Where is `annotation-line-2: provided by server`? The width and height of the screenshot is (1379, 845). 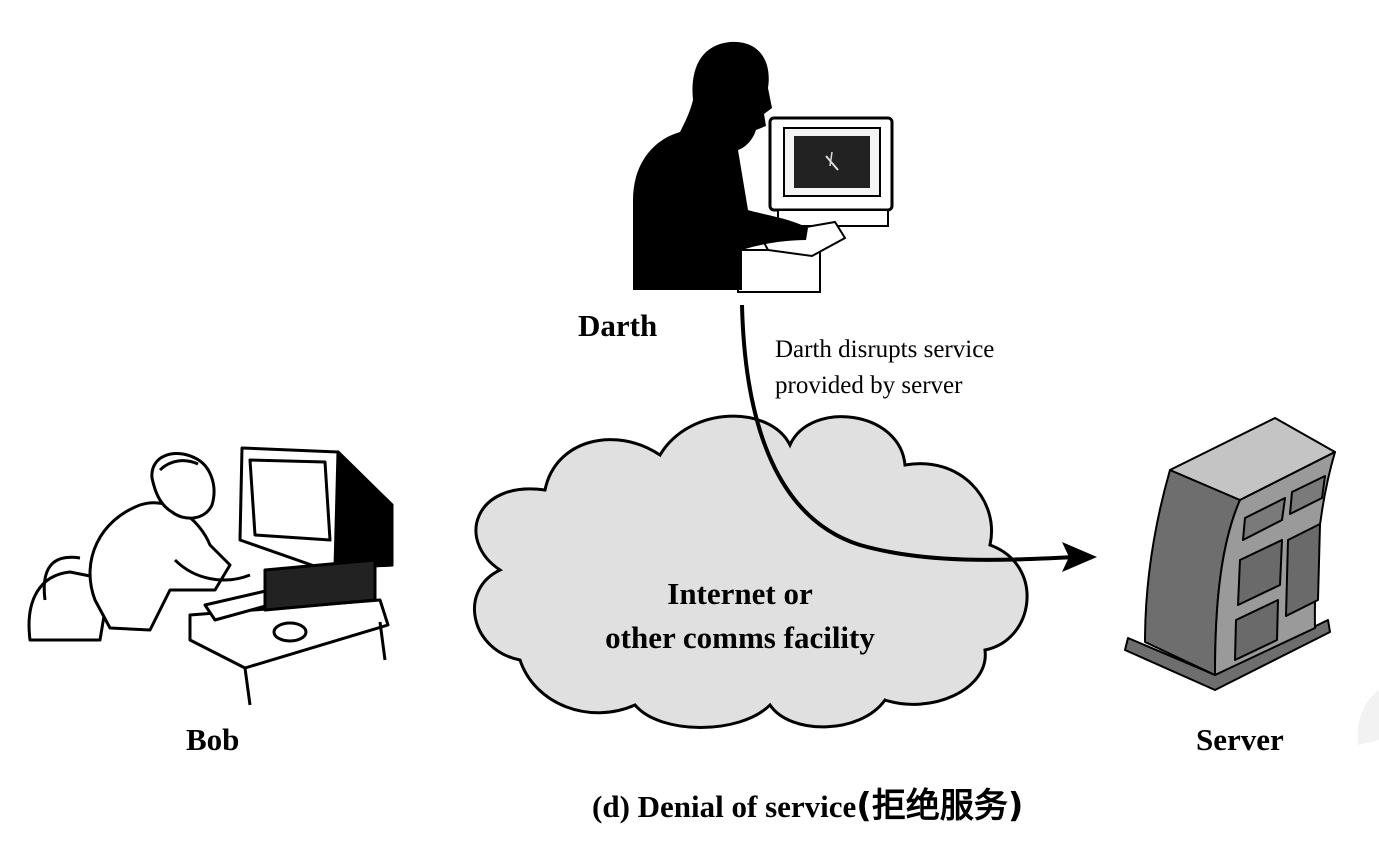
annotation-line-2: provided by server is located at coordinates (869, 385).